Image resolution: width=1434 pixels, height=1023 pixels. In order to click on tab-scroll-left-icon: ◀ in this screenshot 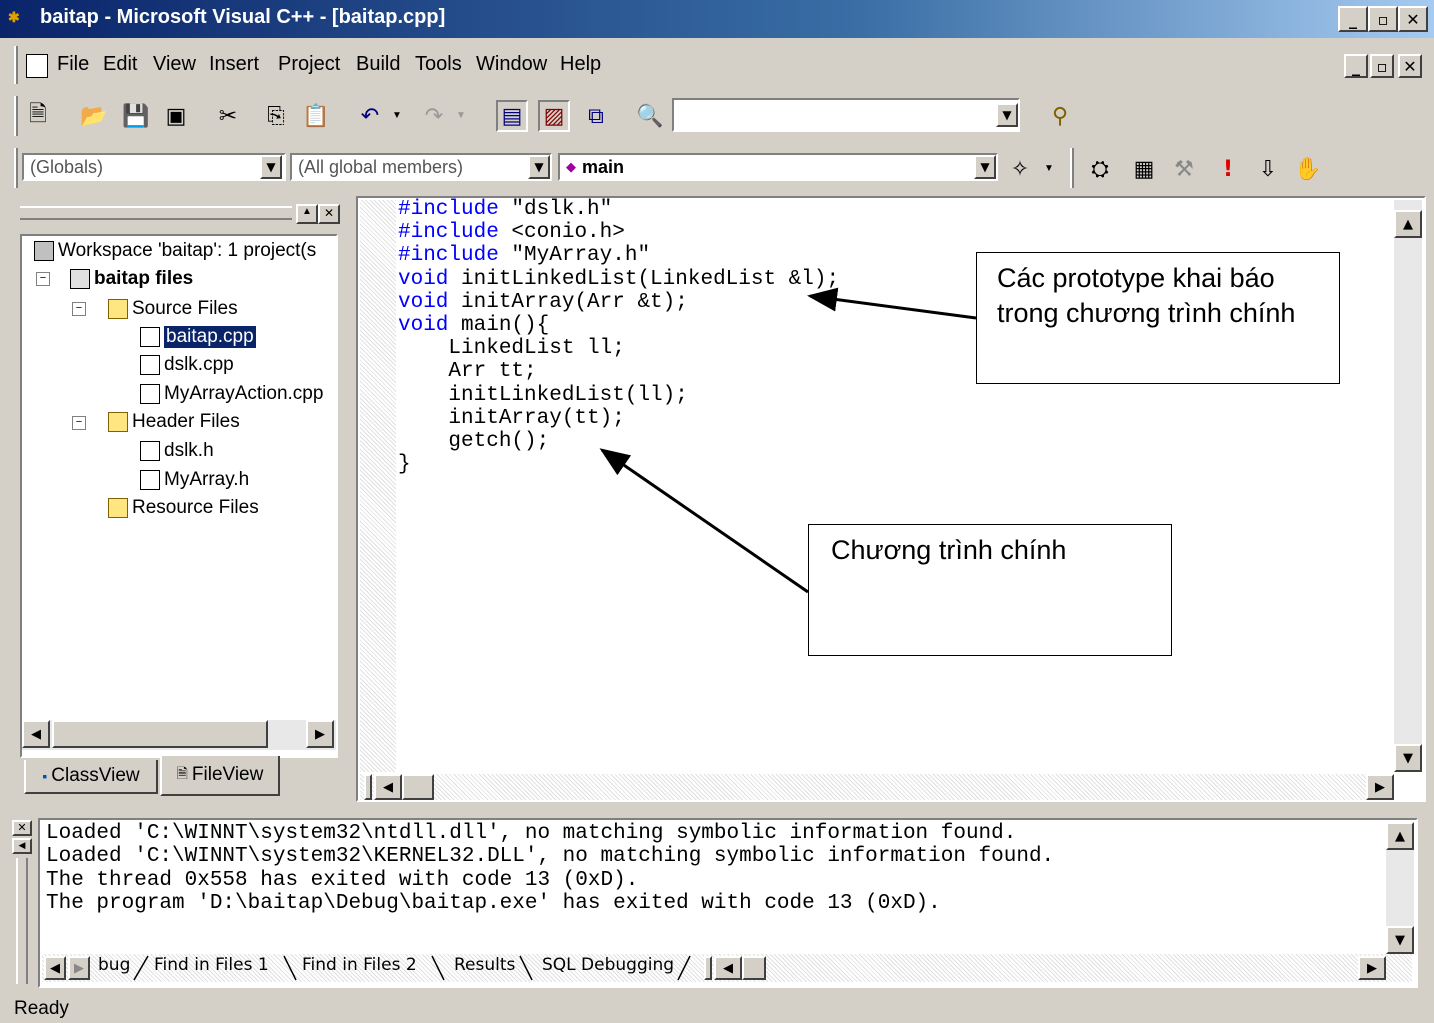, I will do `click(55, 968)`.